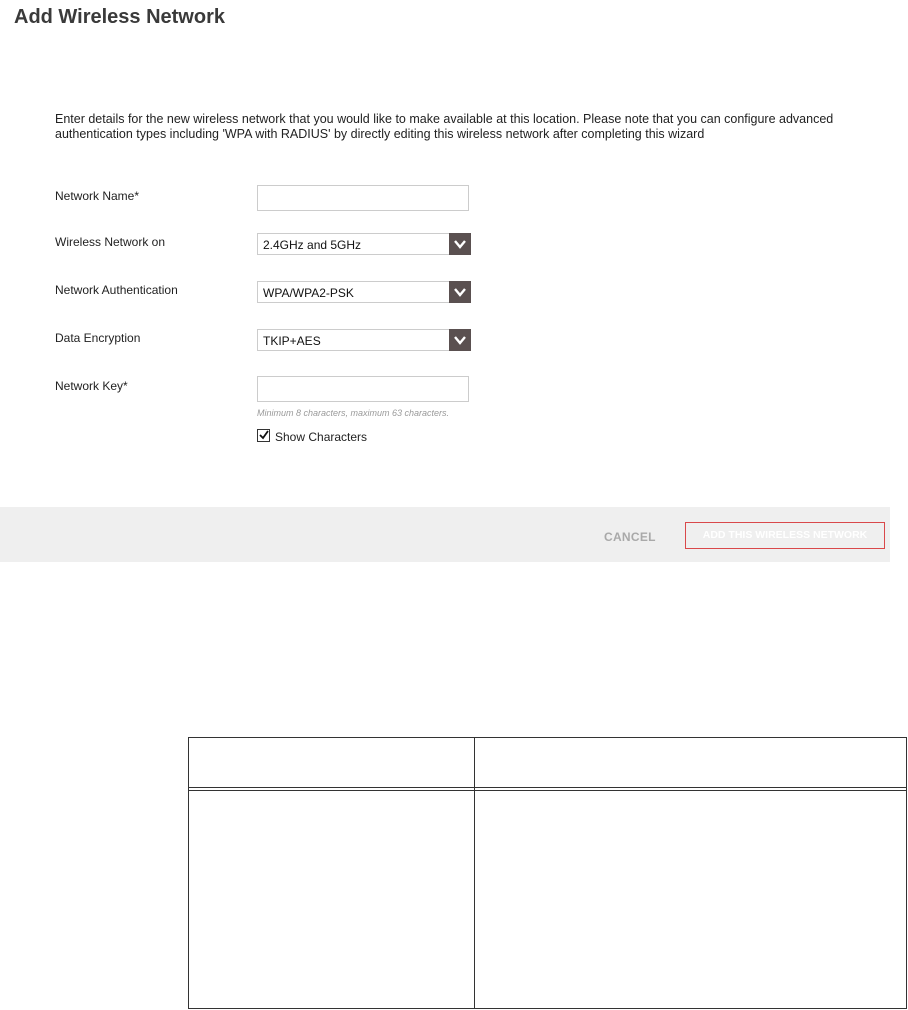 This screenshot has width=908, height=1010. What do you see at coordinates (312, 245) in the screenshot?
I see `wireless-network-on-value: 2.4GHz and 5GHz` at bounding box center [312, 245].